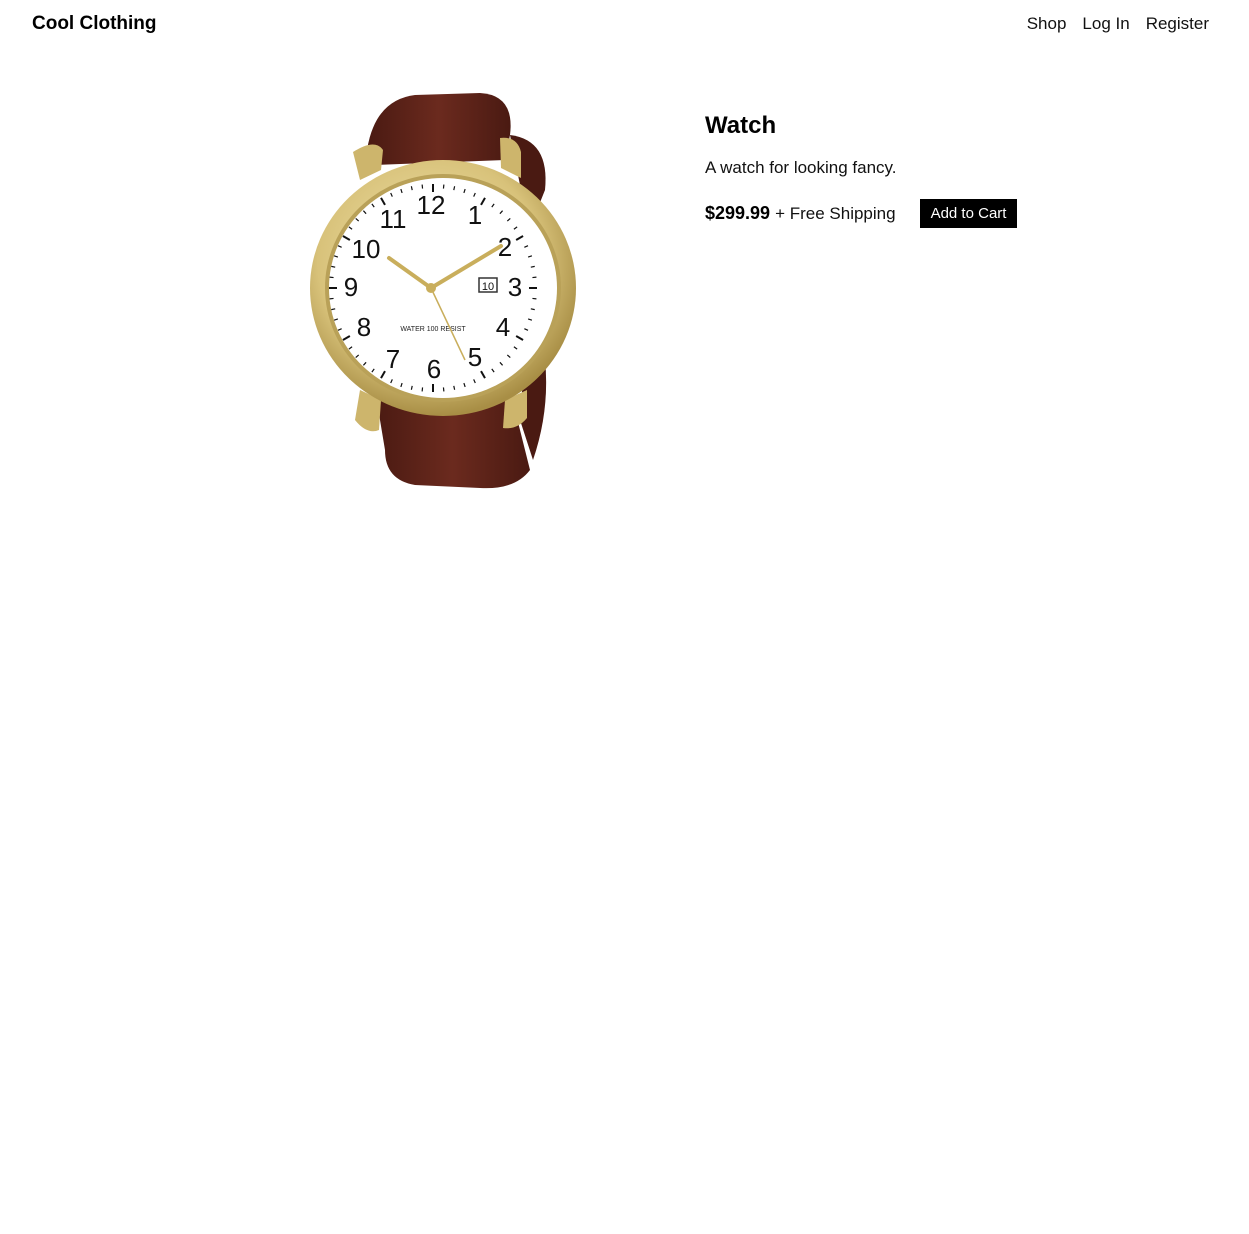 This screenshot has height=1234, width=1249. I want to click on svg-text: WATER 100 RESIST, so click(433, 329).